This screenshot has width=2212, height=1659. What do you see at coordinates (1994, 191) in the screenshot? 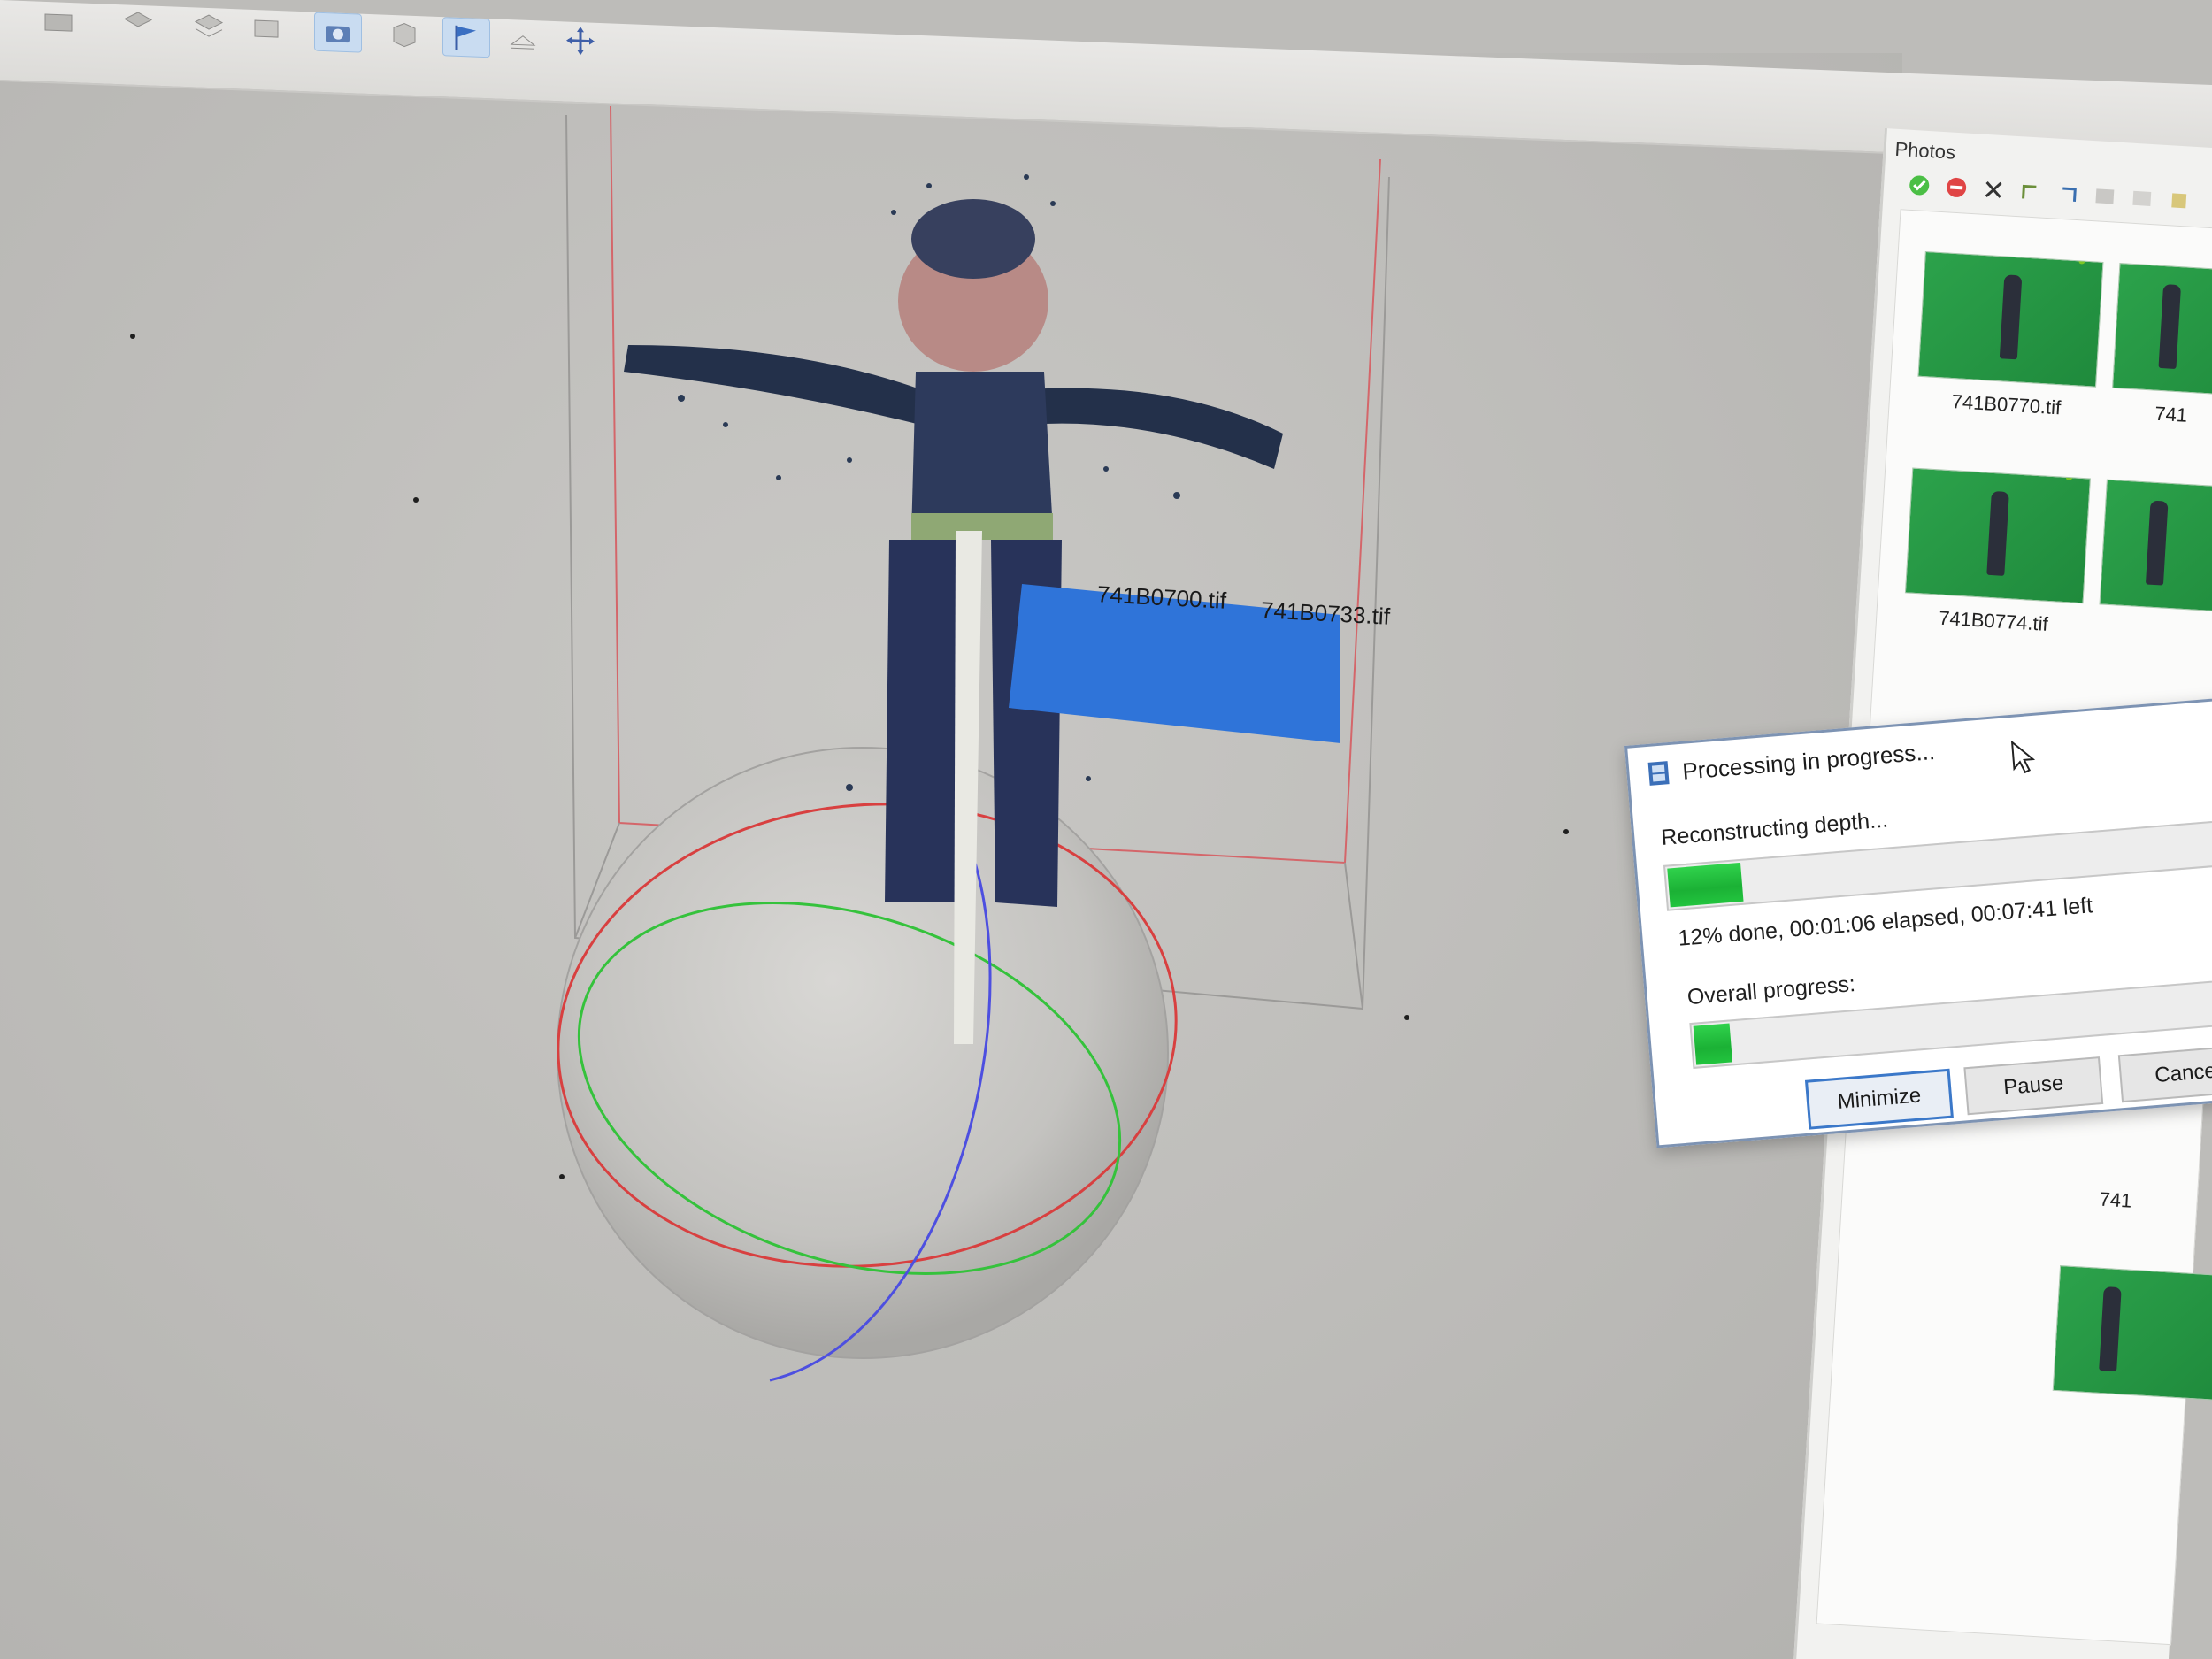
I see `remove-icon` at bounding box center [1994, 191].